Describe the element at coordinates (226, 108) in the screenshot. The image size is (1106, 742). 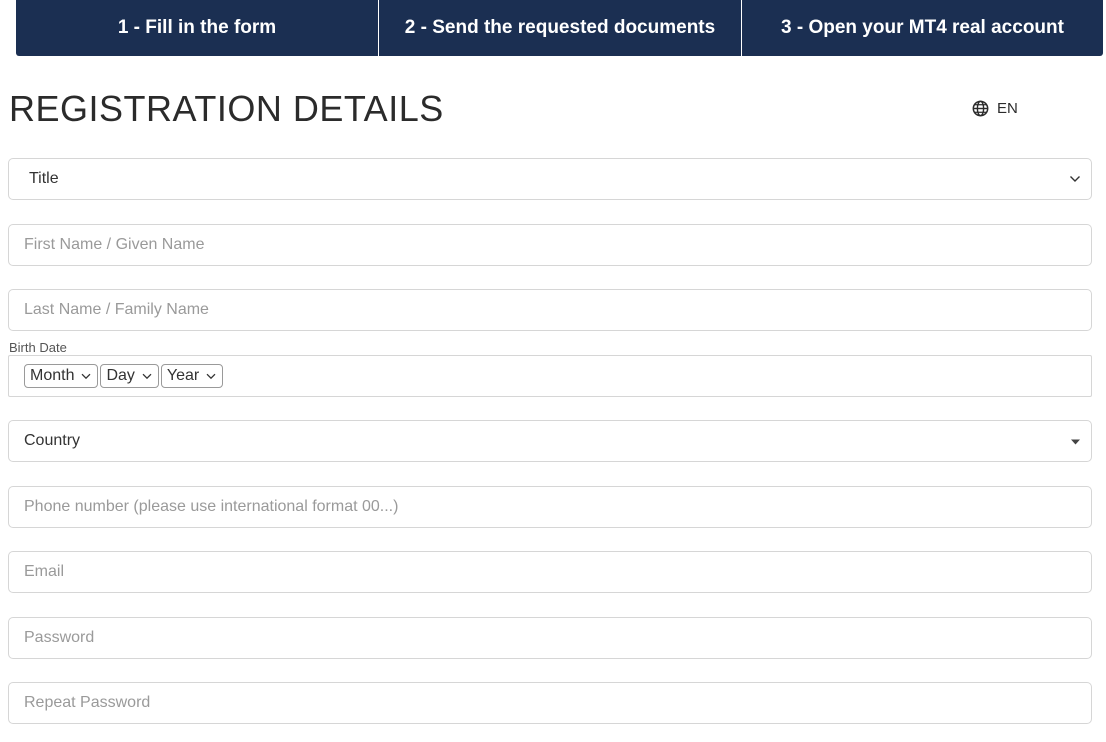
I see `page-title: REGISTRATION DETAILS` at that location.